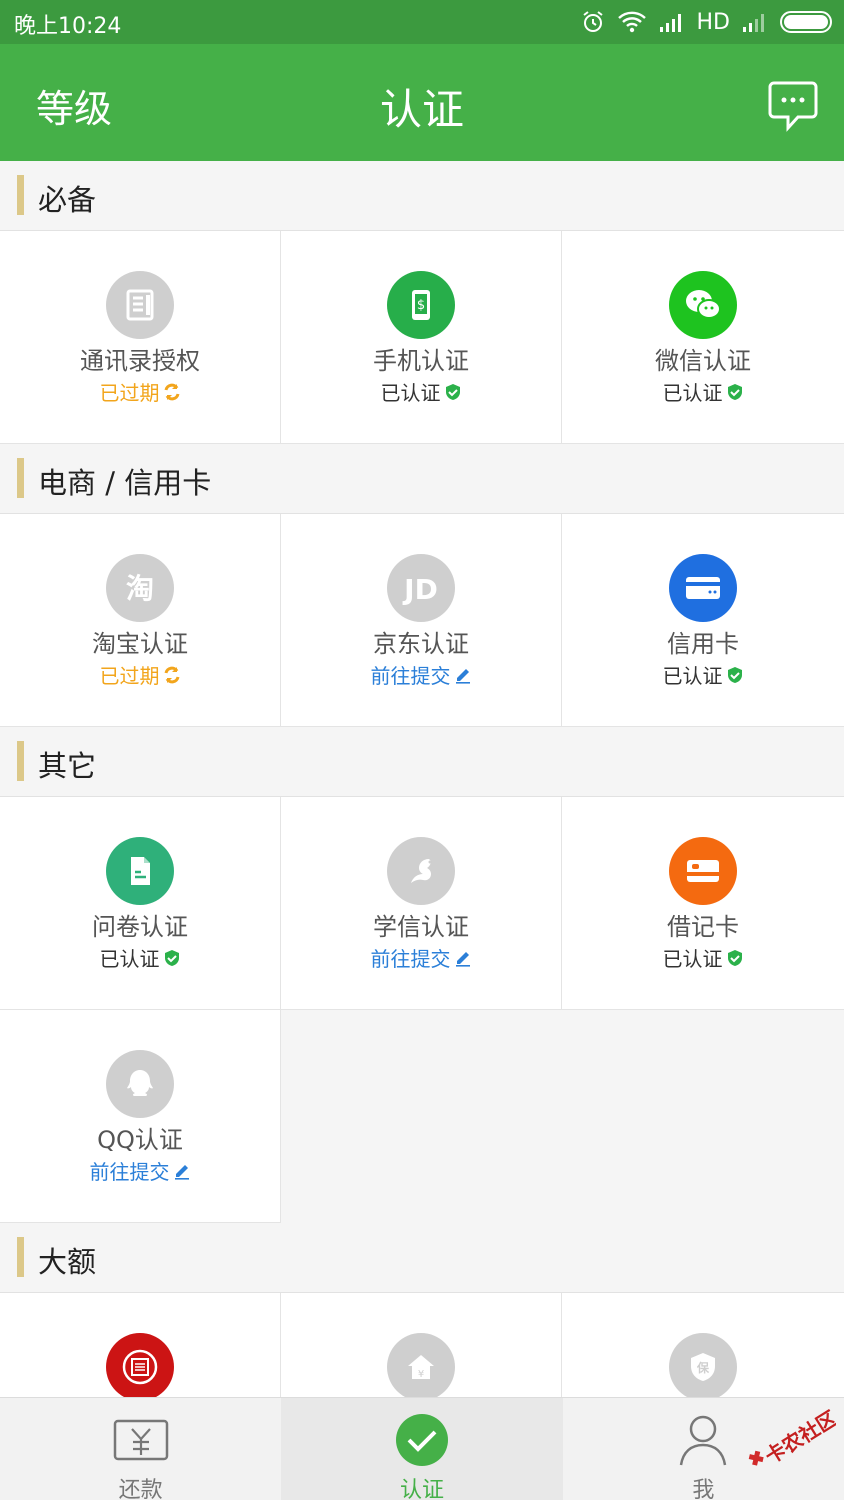  I want to click on auth-item-qq: QQ认证 前往提交, so click(140, 1116).